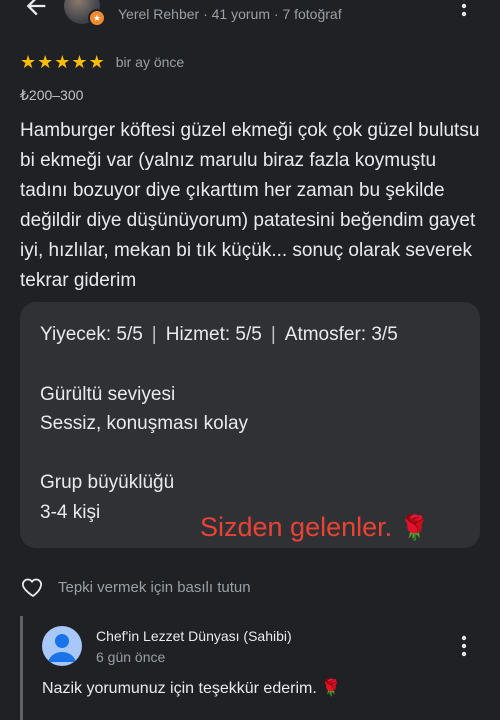  What do you see at coordinates (33, 587) in the screenshot?
I see `heart-icon` at bounding box center [33, 587].